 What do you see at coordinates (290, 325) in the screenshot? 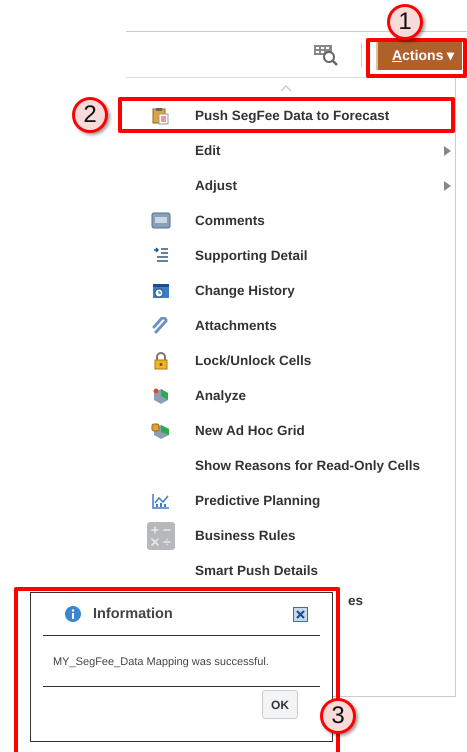
I see `menu-item: Attachments` at bounding box center [290, 325].